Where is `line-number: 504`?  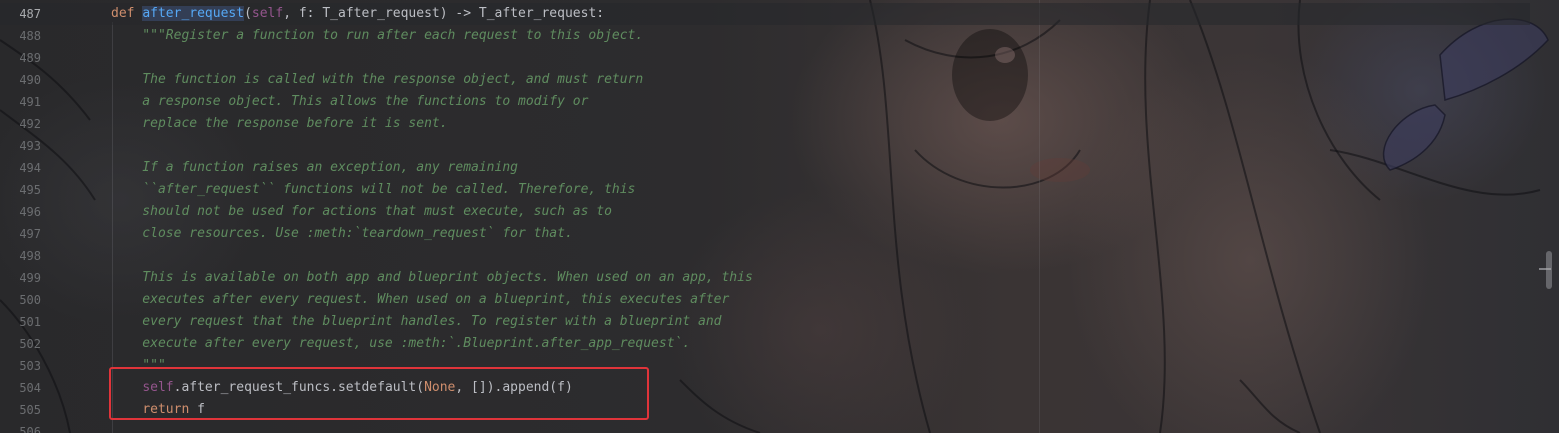 line-number: 504 is located at coordinates (20, 388).